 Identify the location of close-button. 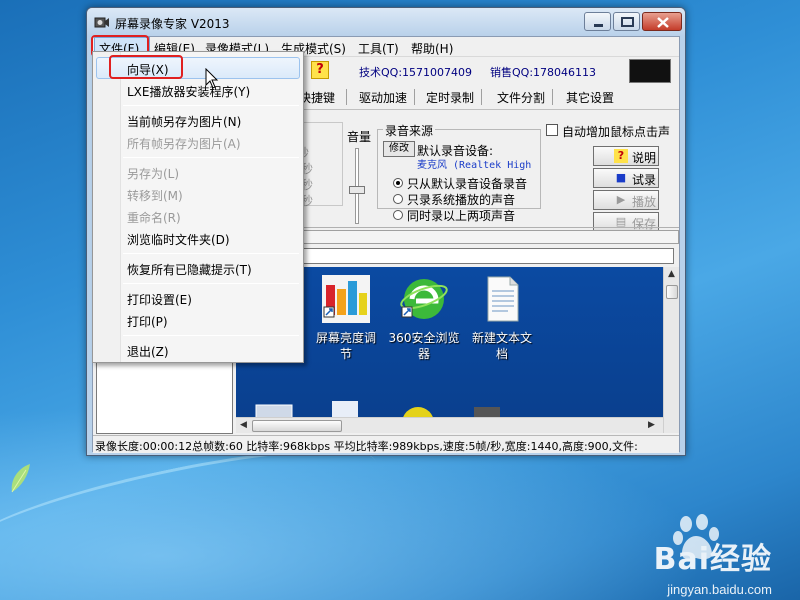
(662, 21).